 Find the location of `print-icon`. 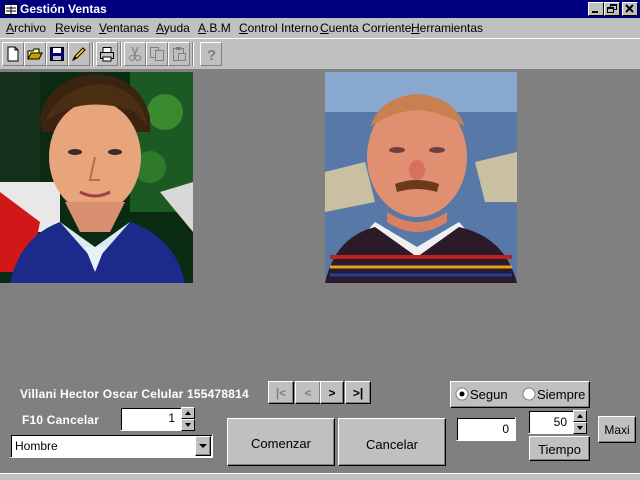

print-icon is located at coordinates (107, 54).